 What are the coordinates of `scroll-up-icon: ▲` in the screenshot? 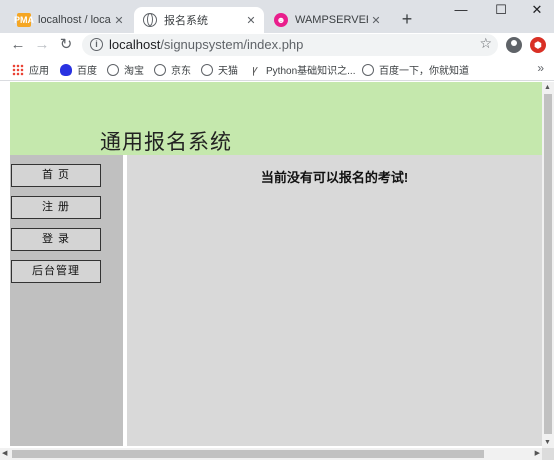 It's located at (547, 87).